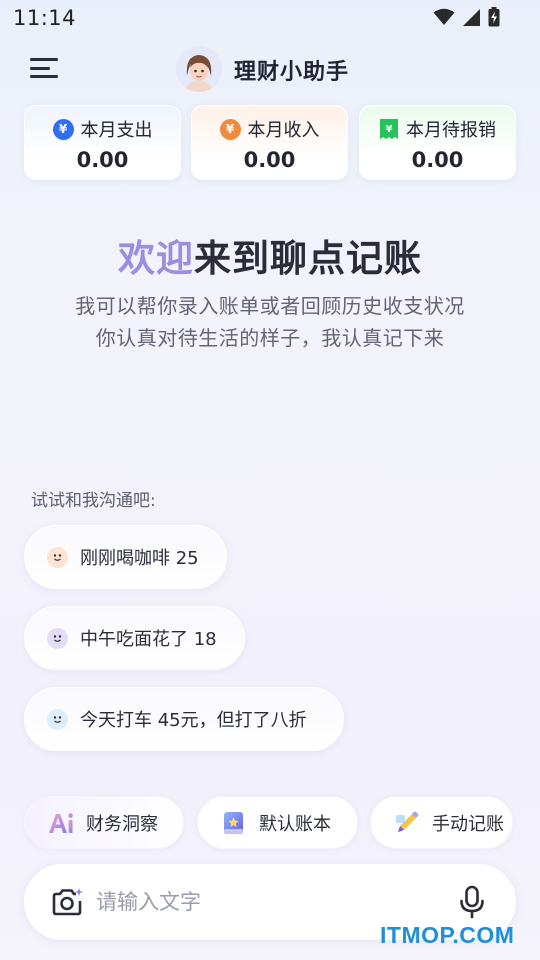  I want to click on assistant-avatar-icon, so click(199, 69).